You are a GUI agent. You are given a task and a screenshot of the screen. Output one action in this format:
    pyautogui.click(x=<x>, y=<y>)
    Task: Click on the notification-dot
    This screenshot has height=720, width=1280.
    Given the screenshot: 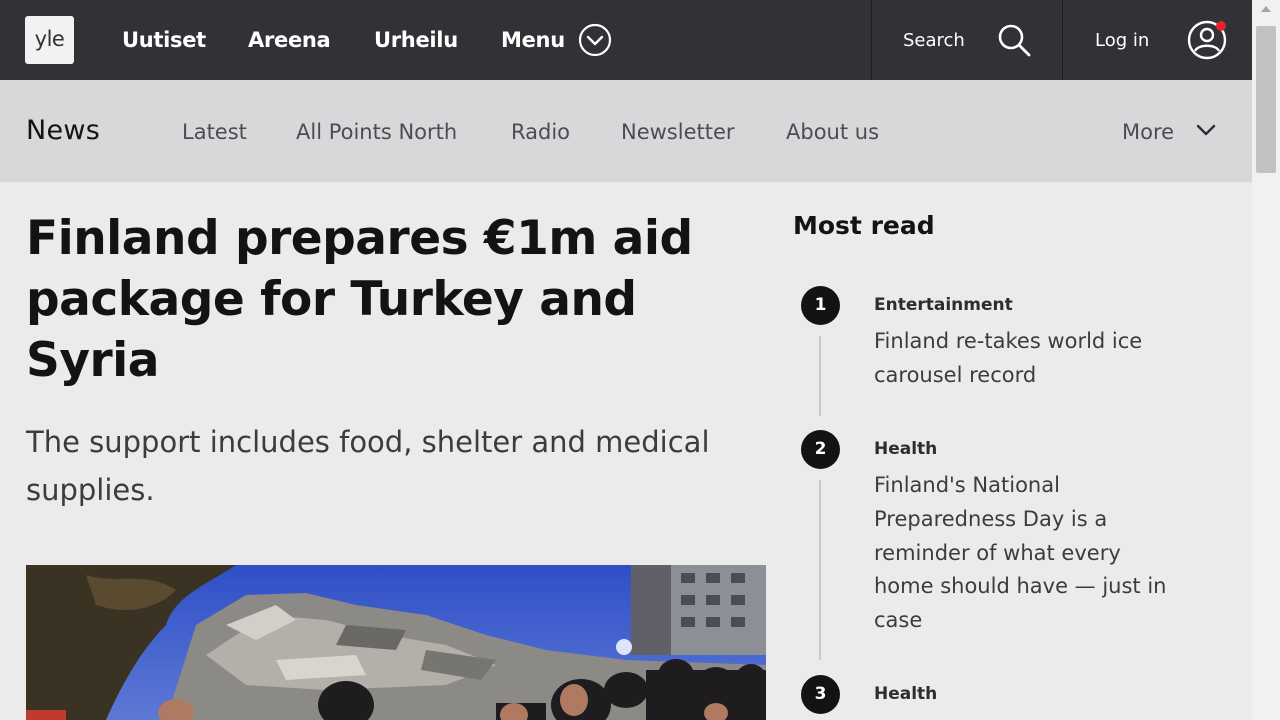 What is the action you would take?
    pyautogui.click(x=1221, y=26)
    